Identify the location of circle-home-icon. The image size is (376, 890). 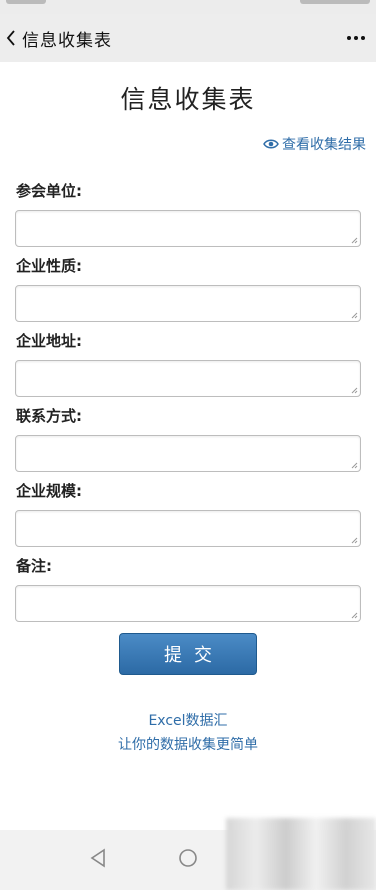
(188, 858).